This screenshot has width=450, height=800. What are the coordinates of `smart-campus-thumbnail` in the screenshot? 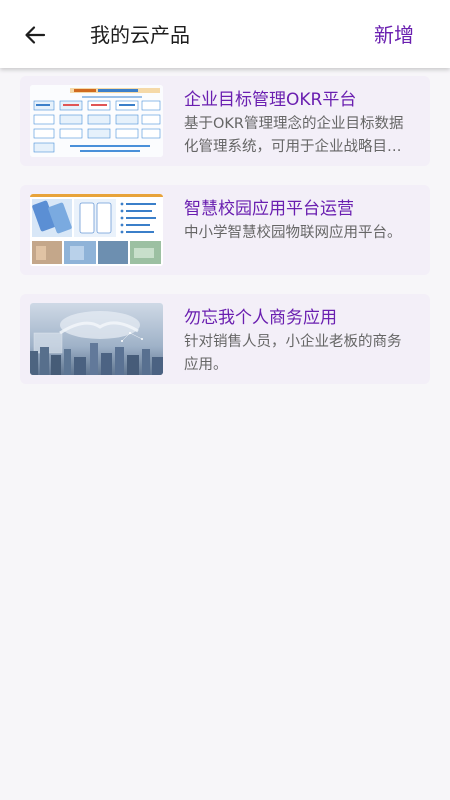 It's located at (96, 230).